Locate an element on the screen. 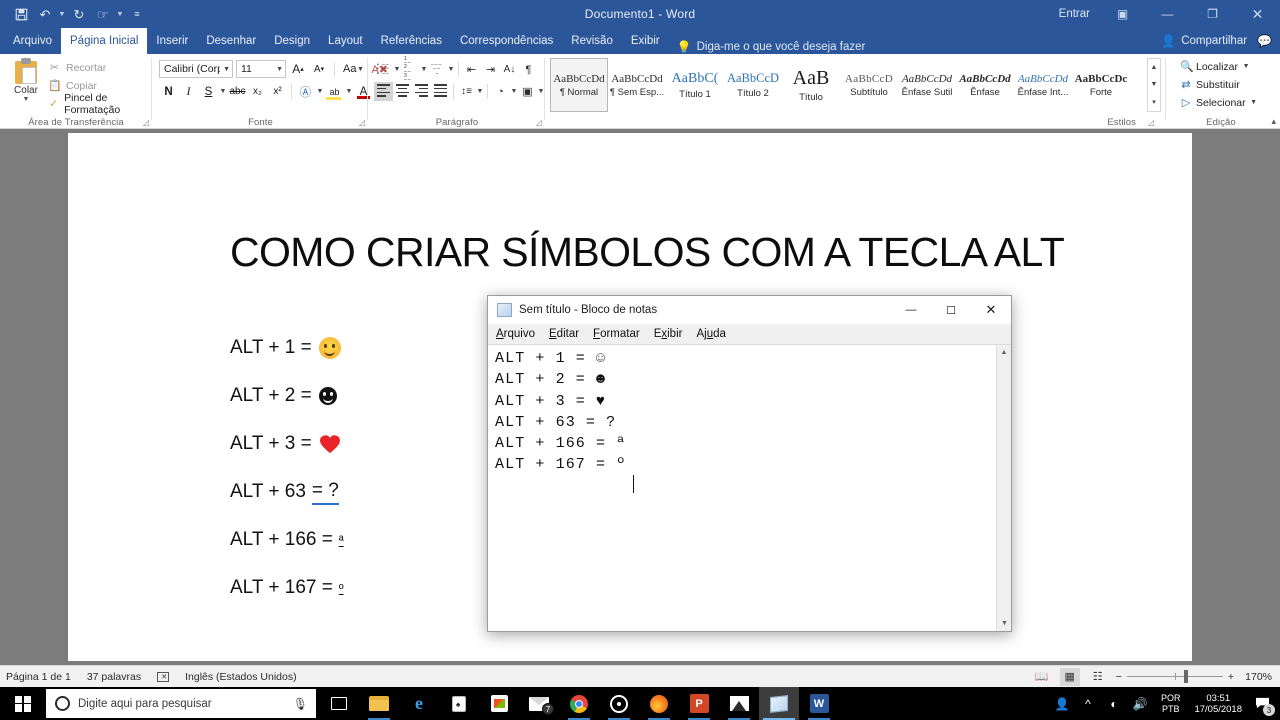  align-left-icon is located at coordinates (383, 91).